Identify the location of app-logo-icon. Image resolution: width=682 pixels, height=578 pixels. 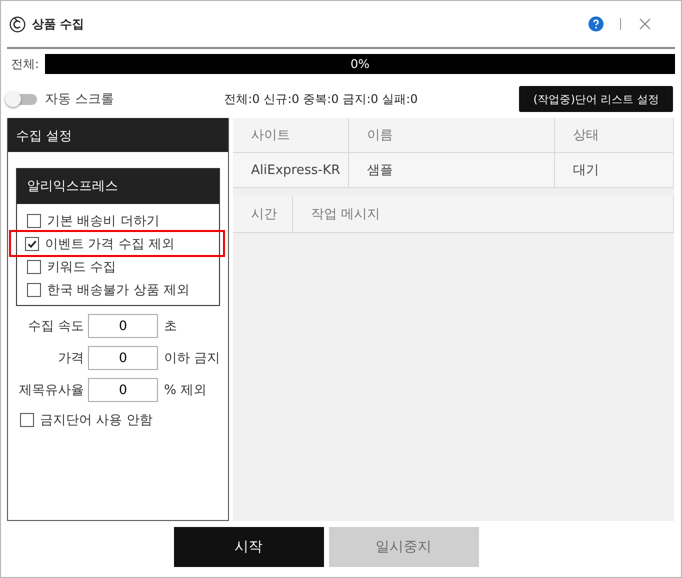
(17, 24).